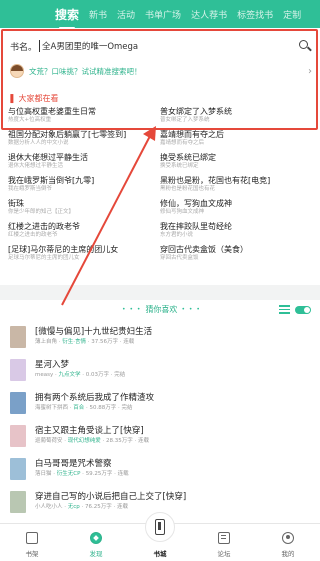 The image size is (320, 561). I want to click on book-author: 落日猫, so click(43, 474).